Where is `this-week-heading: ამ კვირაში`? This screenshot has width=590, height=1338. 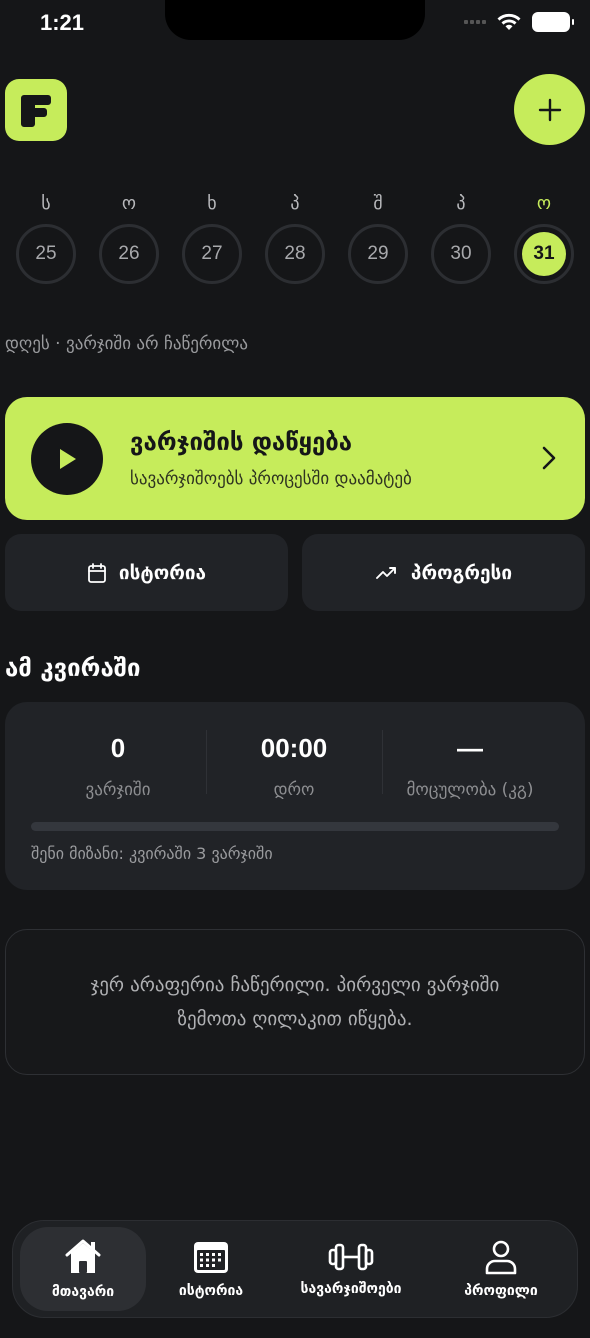 this-week-heading: ამ კვირაში is located at coordinates (73, 668).